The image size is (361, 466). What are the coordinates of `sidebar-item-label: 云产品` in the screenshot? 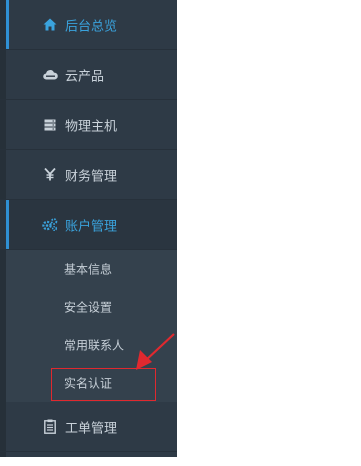 It's located at (85, 76).